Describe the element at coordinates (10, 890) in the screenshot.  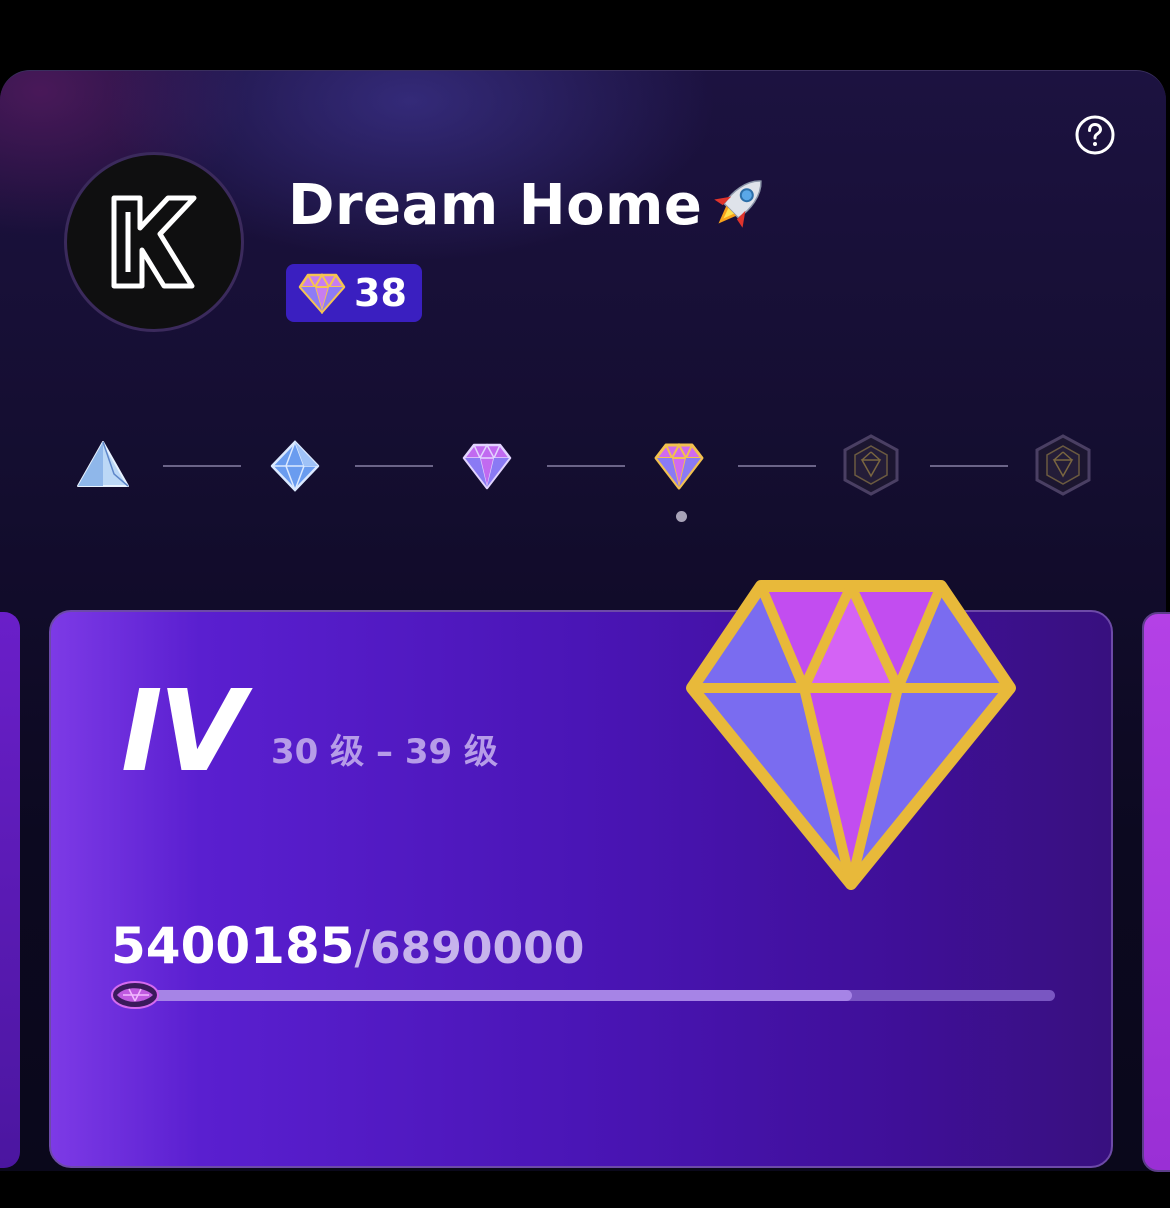
I see `previous-level-card` at that location.